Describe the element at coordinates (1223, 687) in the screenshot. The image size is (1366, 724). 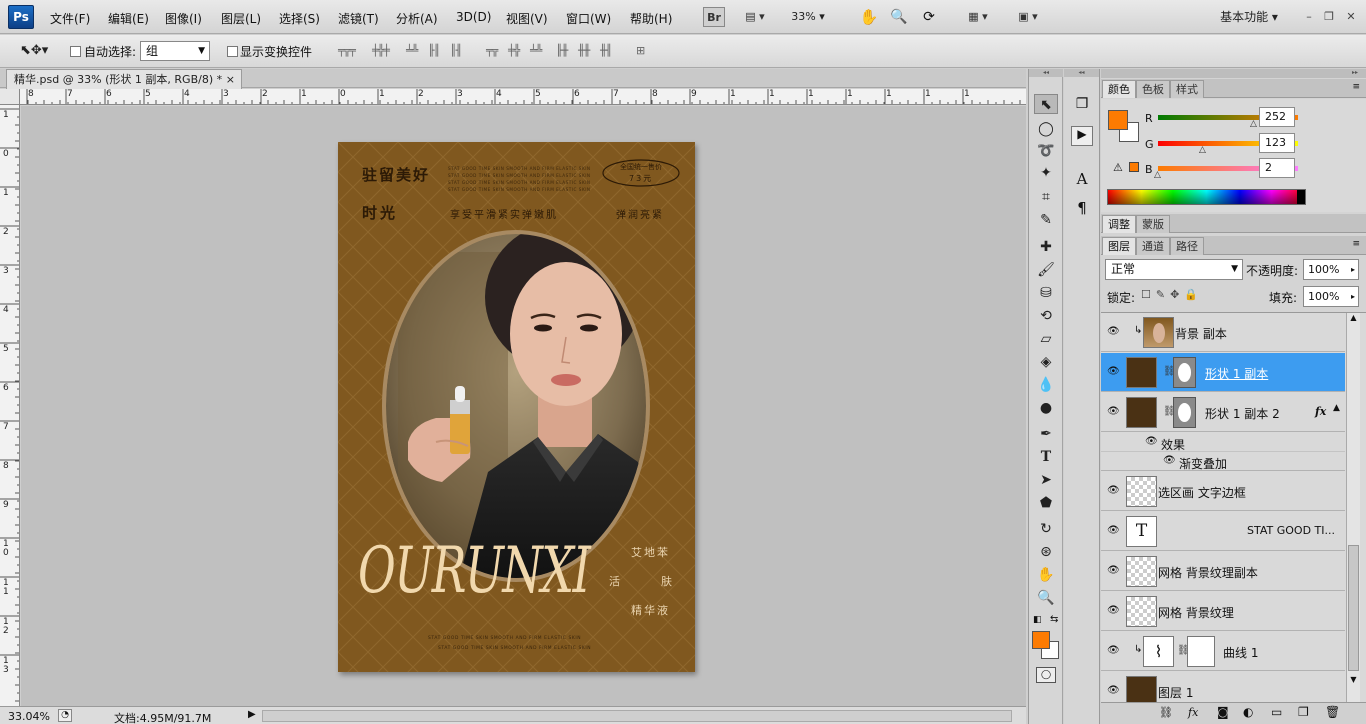
I see `layer-row: 👁 图层 1` at that location.